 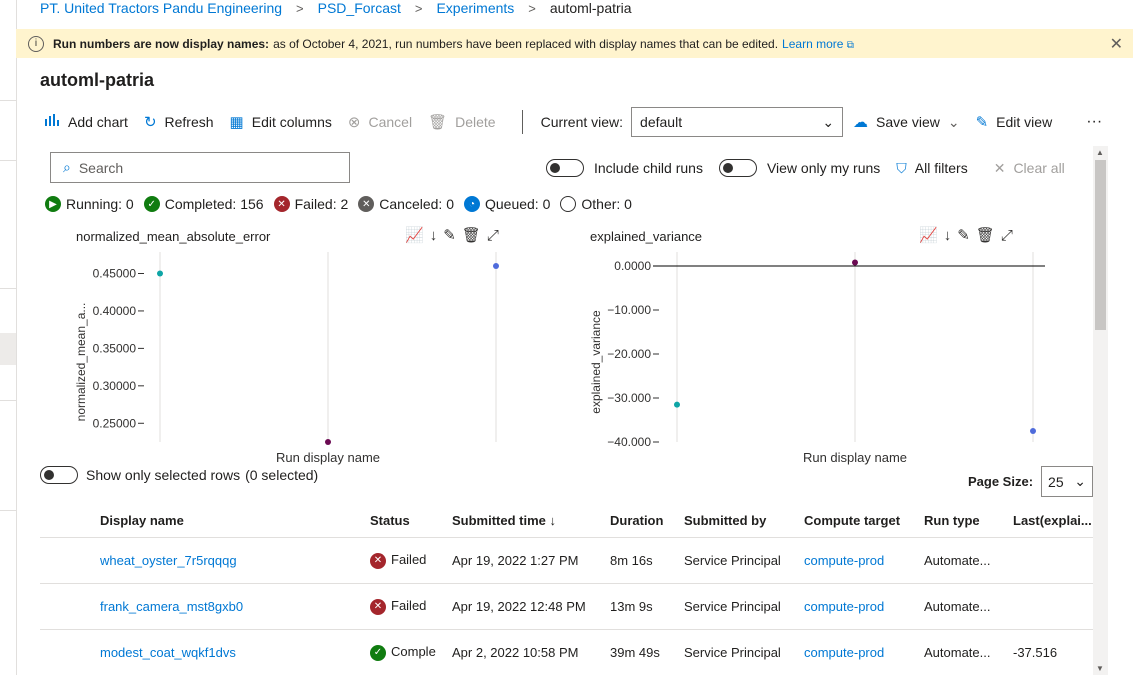 I want to click on edit-view-button: ✎ Edit view, so click(x=1014, y=122).